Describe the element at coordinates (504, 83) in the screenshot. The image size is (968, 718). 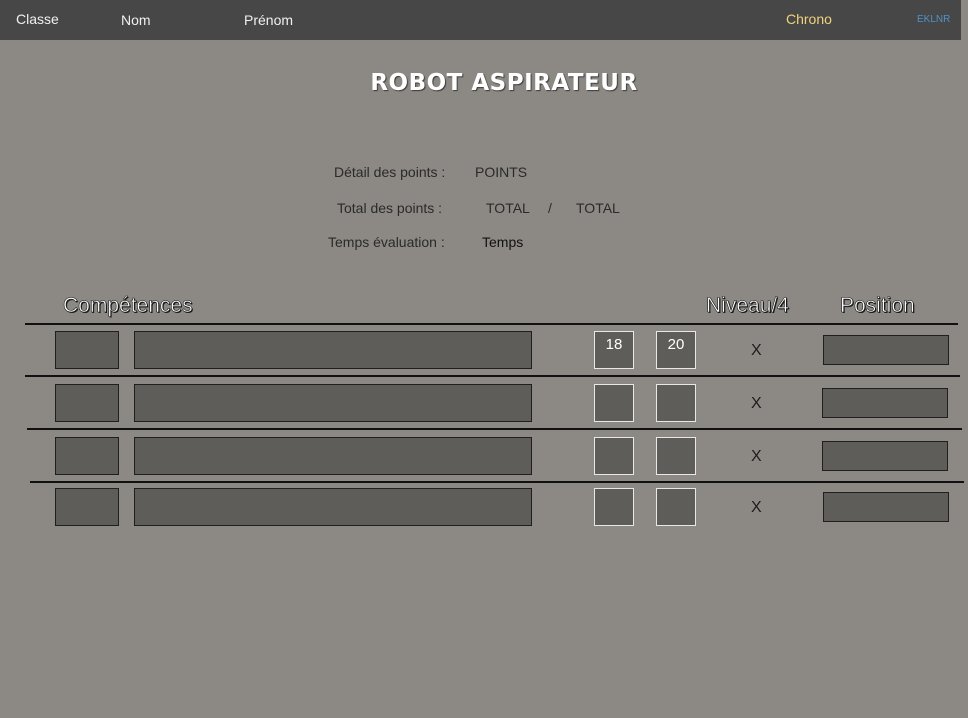
I see `page-title: ROBOT ASPIRATEUR` at that location.